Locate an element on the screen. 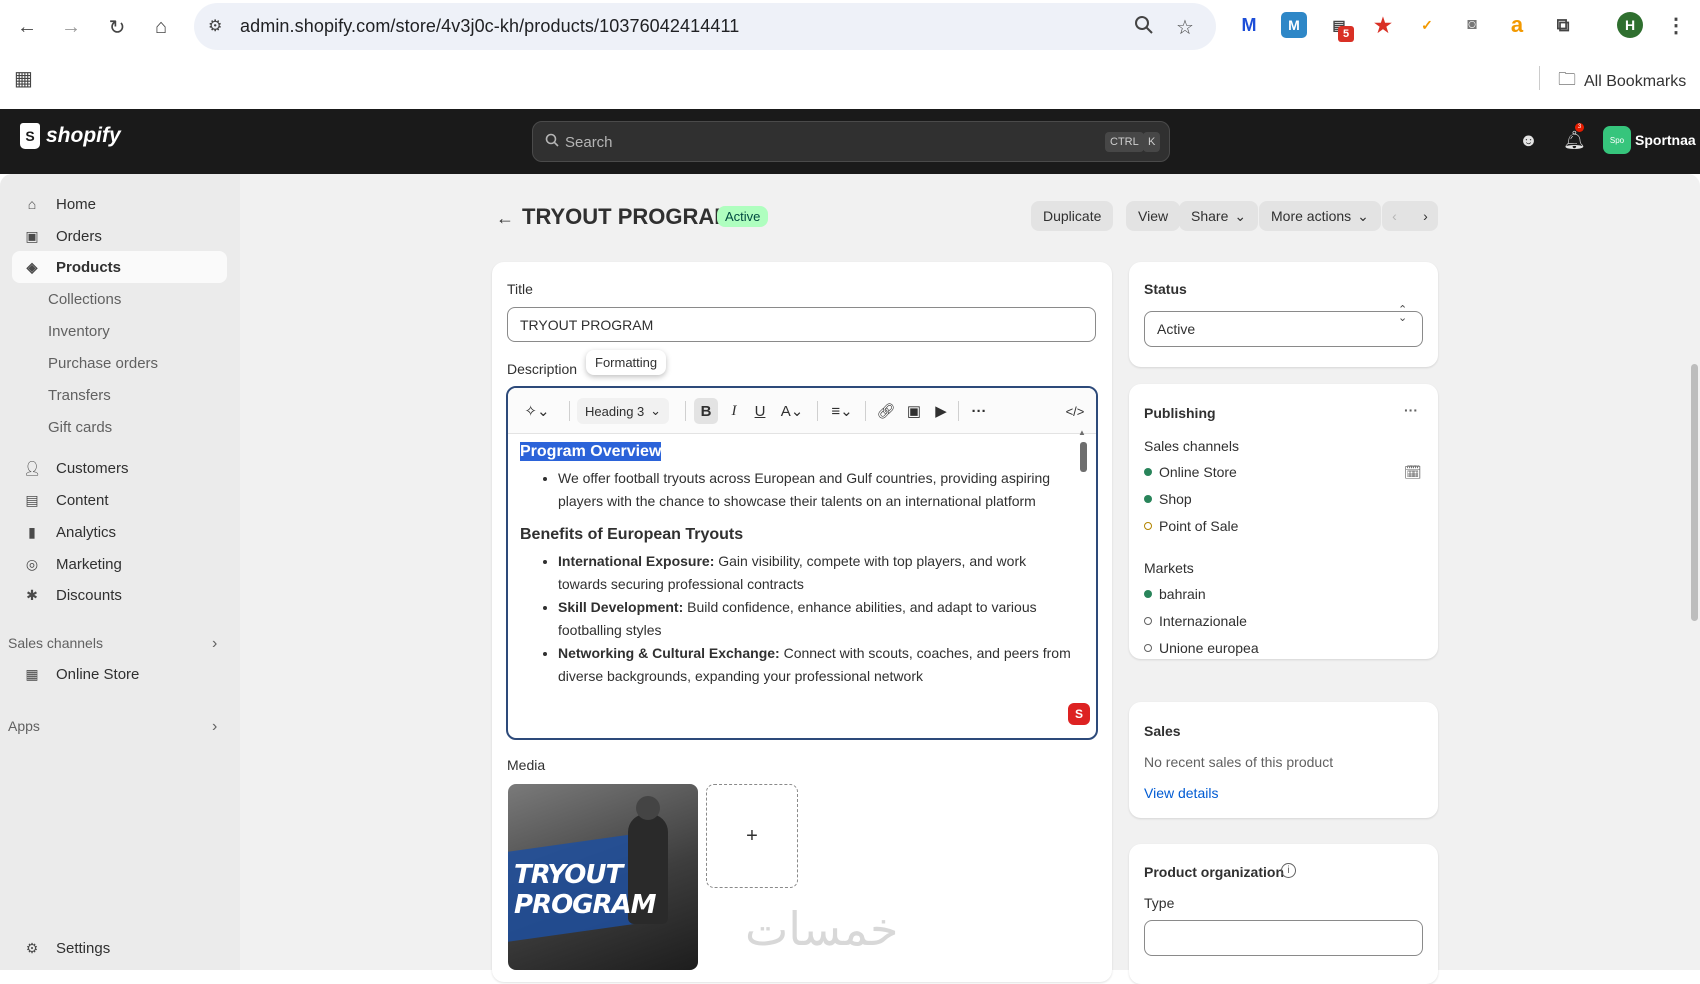  editor-scrollbar is located at coordinates (1083, 457).